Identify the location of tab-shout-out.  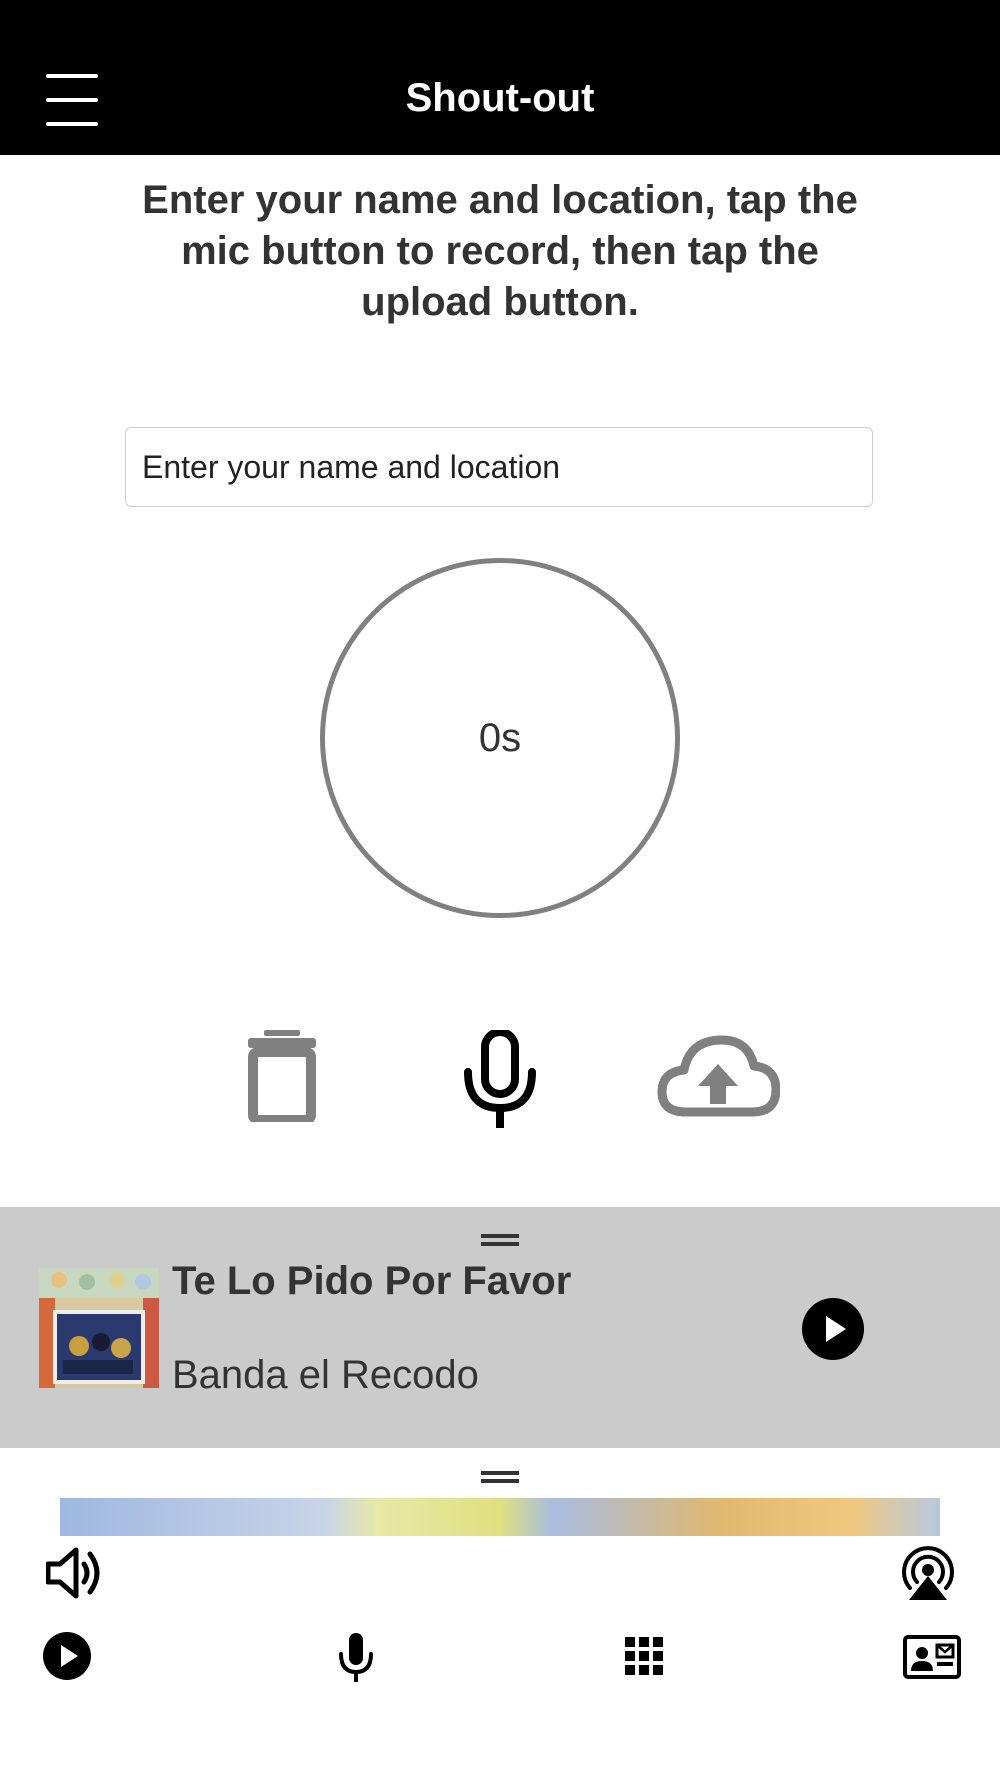
(356, 1657).